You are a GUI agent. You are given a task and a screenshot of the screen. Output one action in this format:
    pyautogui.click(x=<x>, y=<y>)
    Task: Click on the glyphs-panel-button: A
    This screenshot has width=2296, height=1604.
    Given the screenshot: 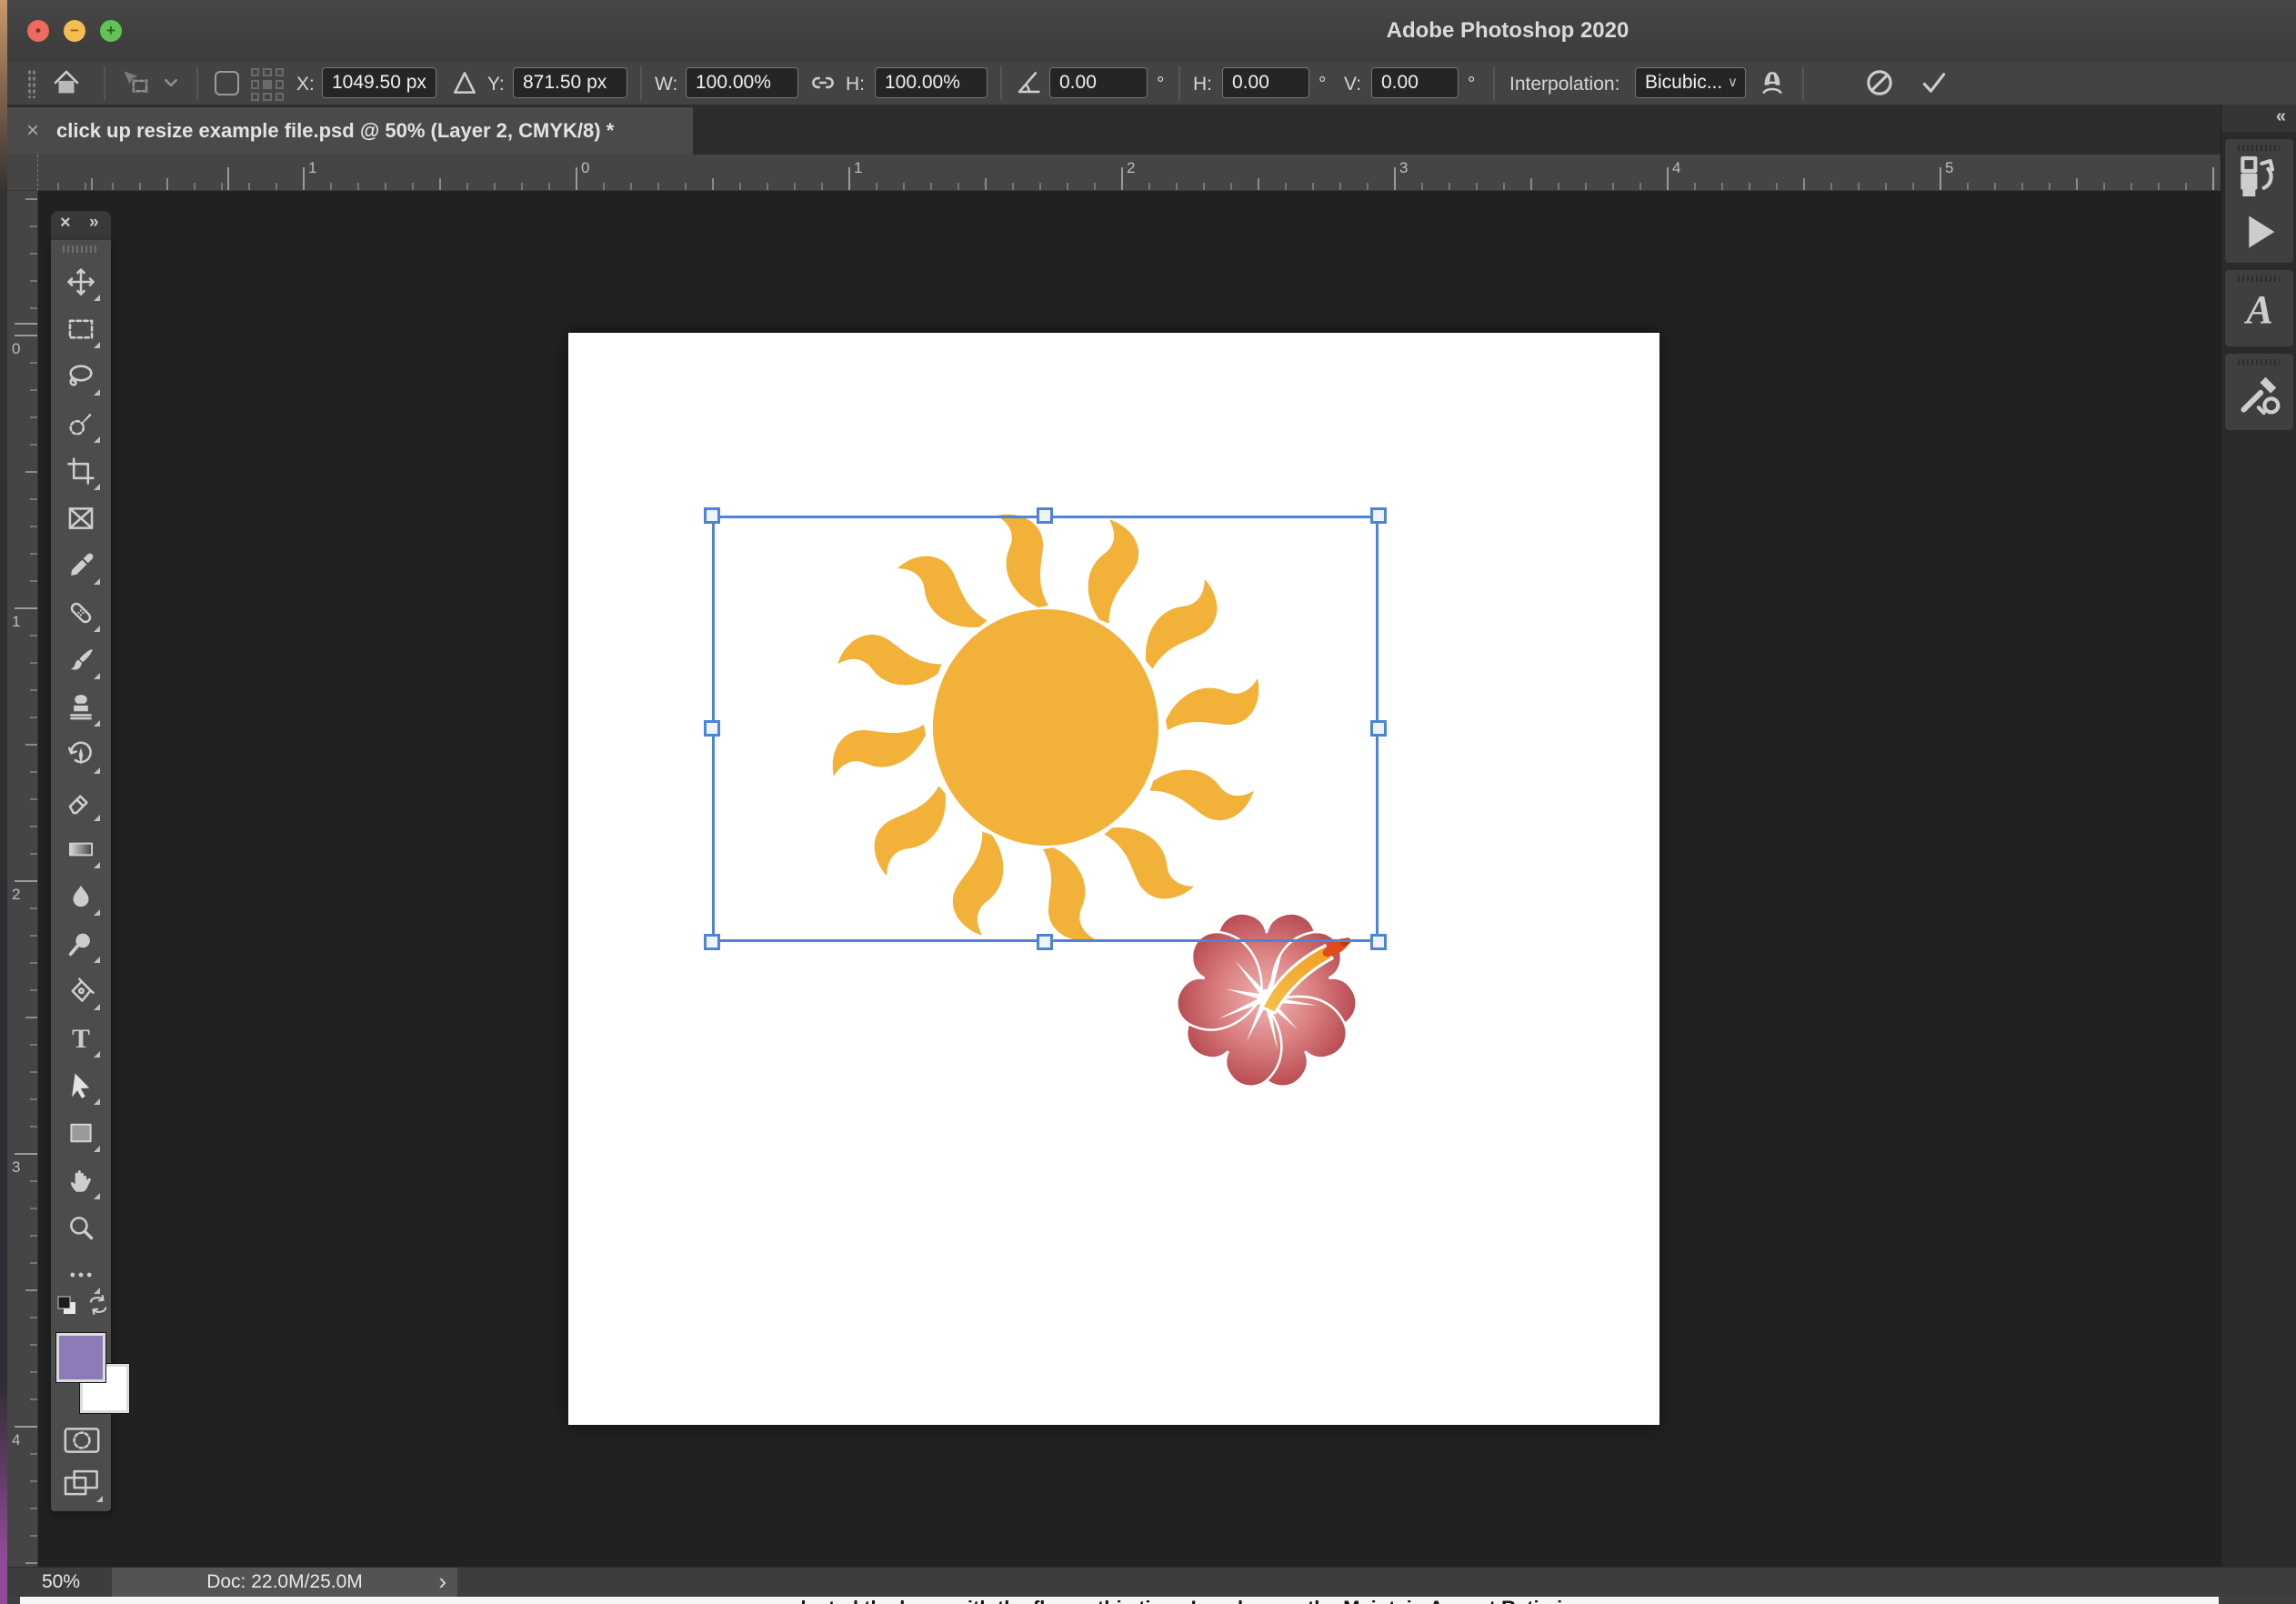 What is the action you would take?
    pyautogui.click(x=2259, y=310)
    